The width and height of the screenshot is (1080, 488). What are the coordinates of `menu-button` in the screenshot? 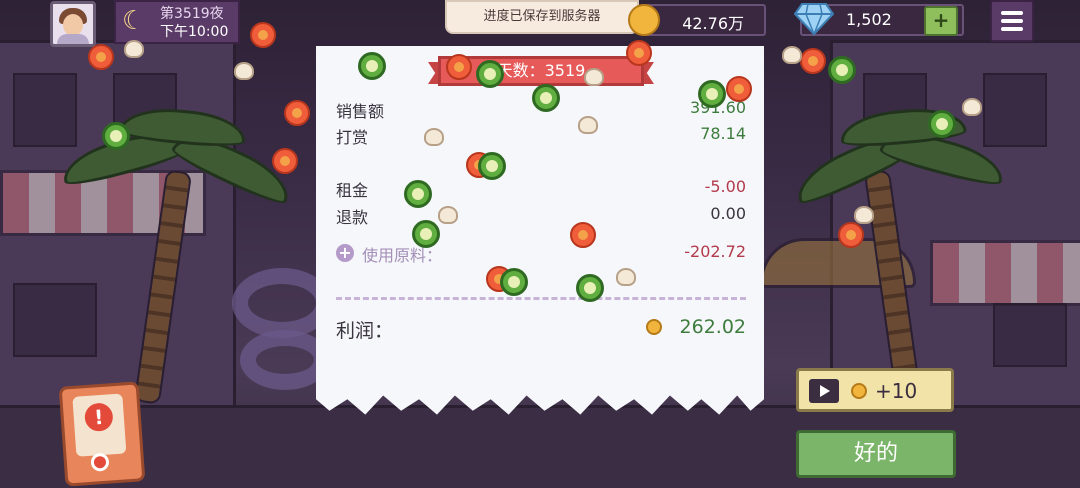 It's located at (1012, 21).